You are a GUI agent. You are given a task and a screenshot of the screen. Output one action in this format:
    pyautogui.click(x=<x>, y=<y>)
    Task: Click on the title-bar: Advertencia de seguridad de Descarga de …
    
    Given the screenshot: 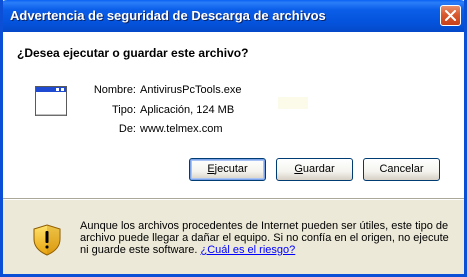 What is the action you would take?
    pyautogui.click(x=233, y=16)
    